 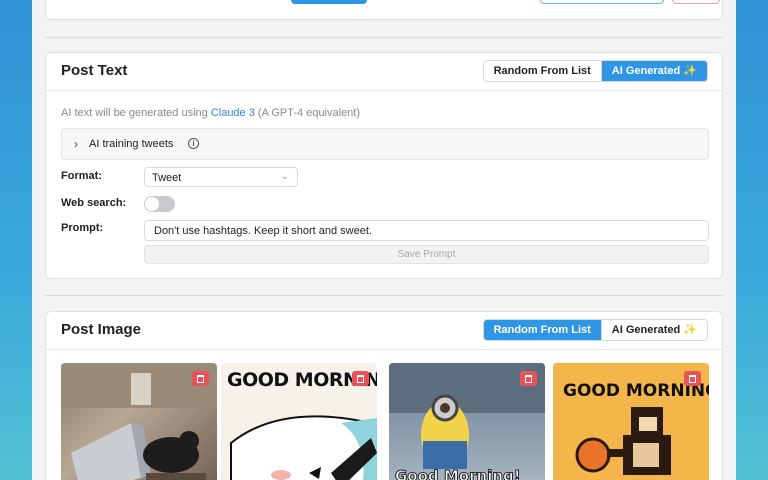 What do you see at coordinates (167, 178) in the screenshot?
I see `format-value: Tweet` at bounding box center [167, 178].